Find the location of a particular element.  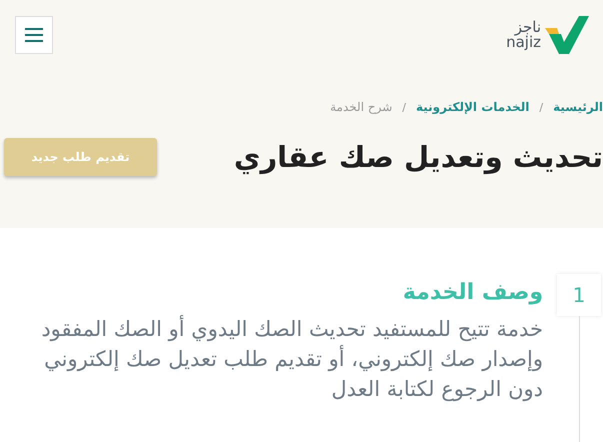

logo-check-icon is located at coordinates (567, 35).